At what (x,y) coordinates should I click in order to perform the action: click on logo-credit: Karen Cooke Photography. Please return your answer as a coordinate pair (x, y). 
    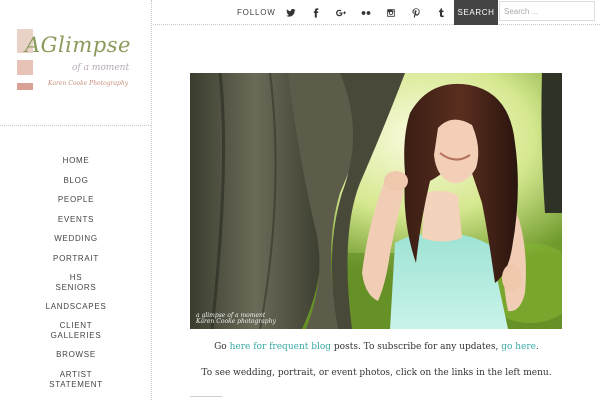
    Looking at the image, I should click on (88, 83).